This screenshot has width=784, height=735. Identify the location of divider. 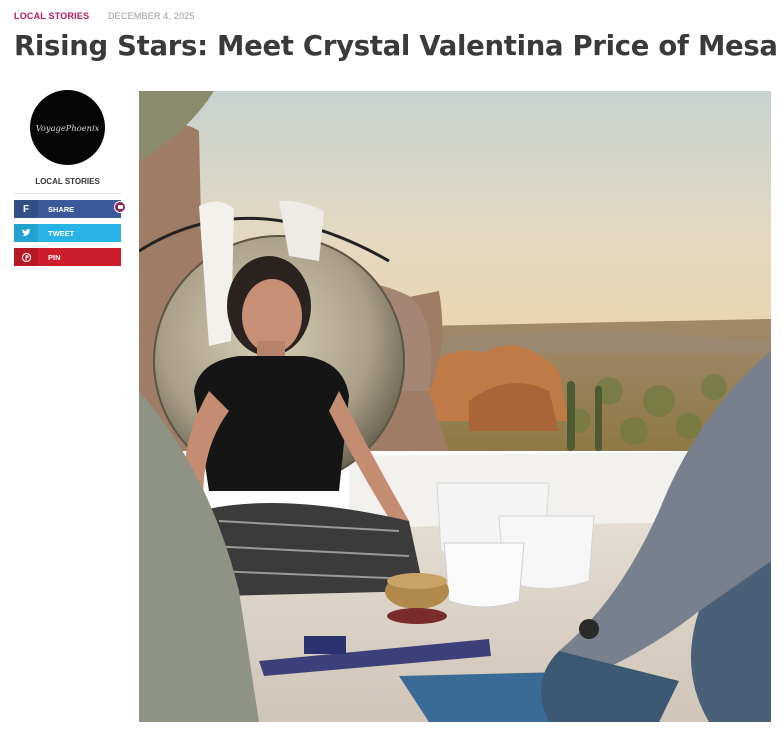
(70, 203).